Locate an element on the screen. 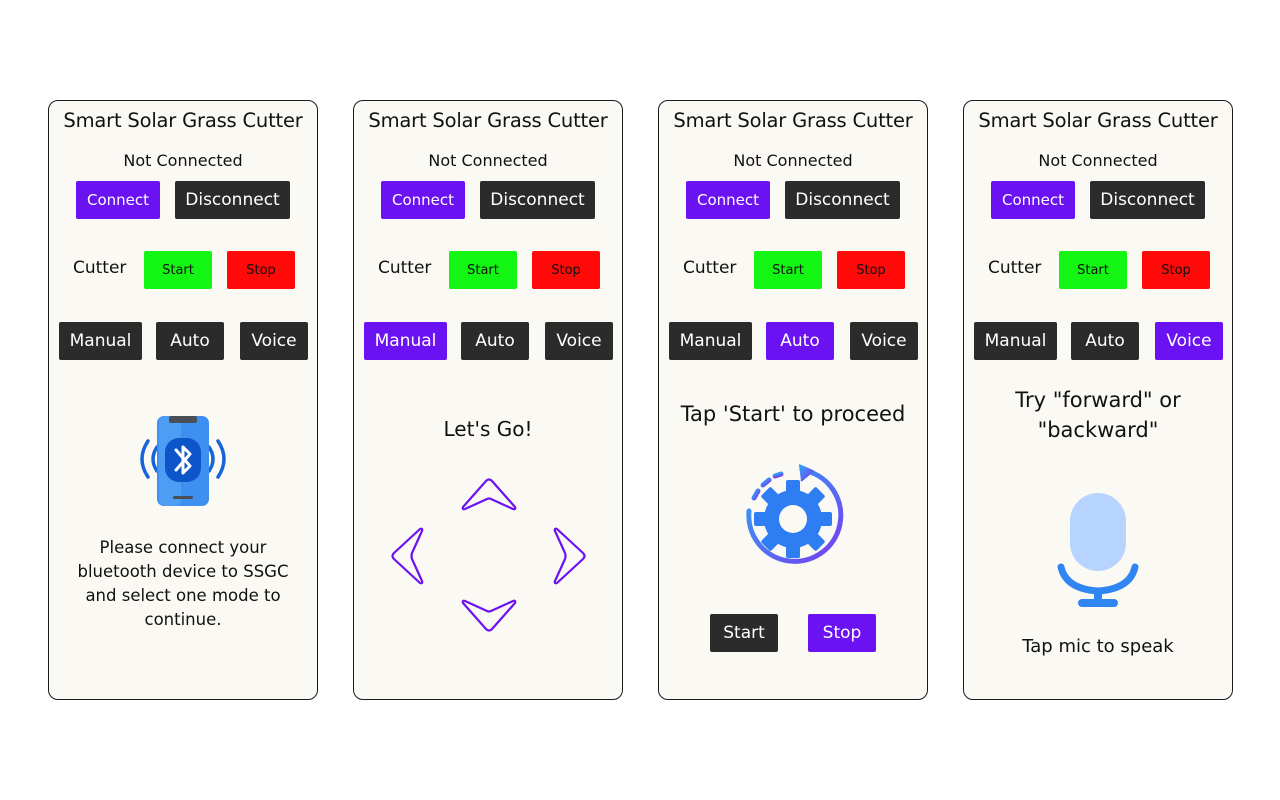  mic-icon is located at coordinates (1098, 551).